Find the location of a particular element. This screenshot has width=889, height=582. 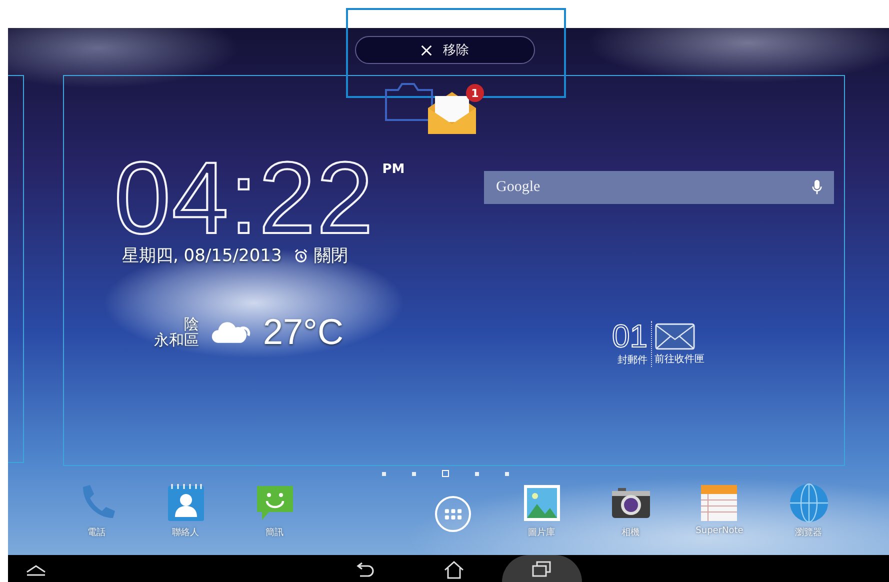

app-shortcut: 聯絡人 is located at coordinates (186, 511).